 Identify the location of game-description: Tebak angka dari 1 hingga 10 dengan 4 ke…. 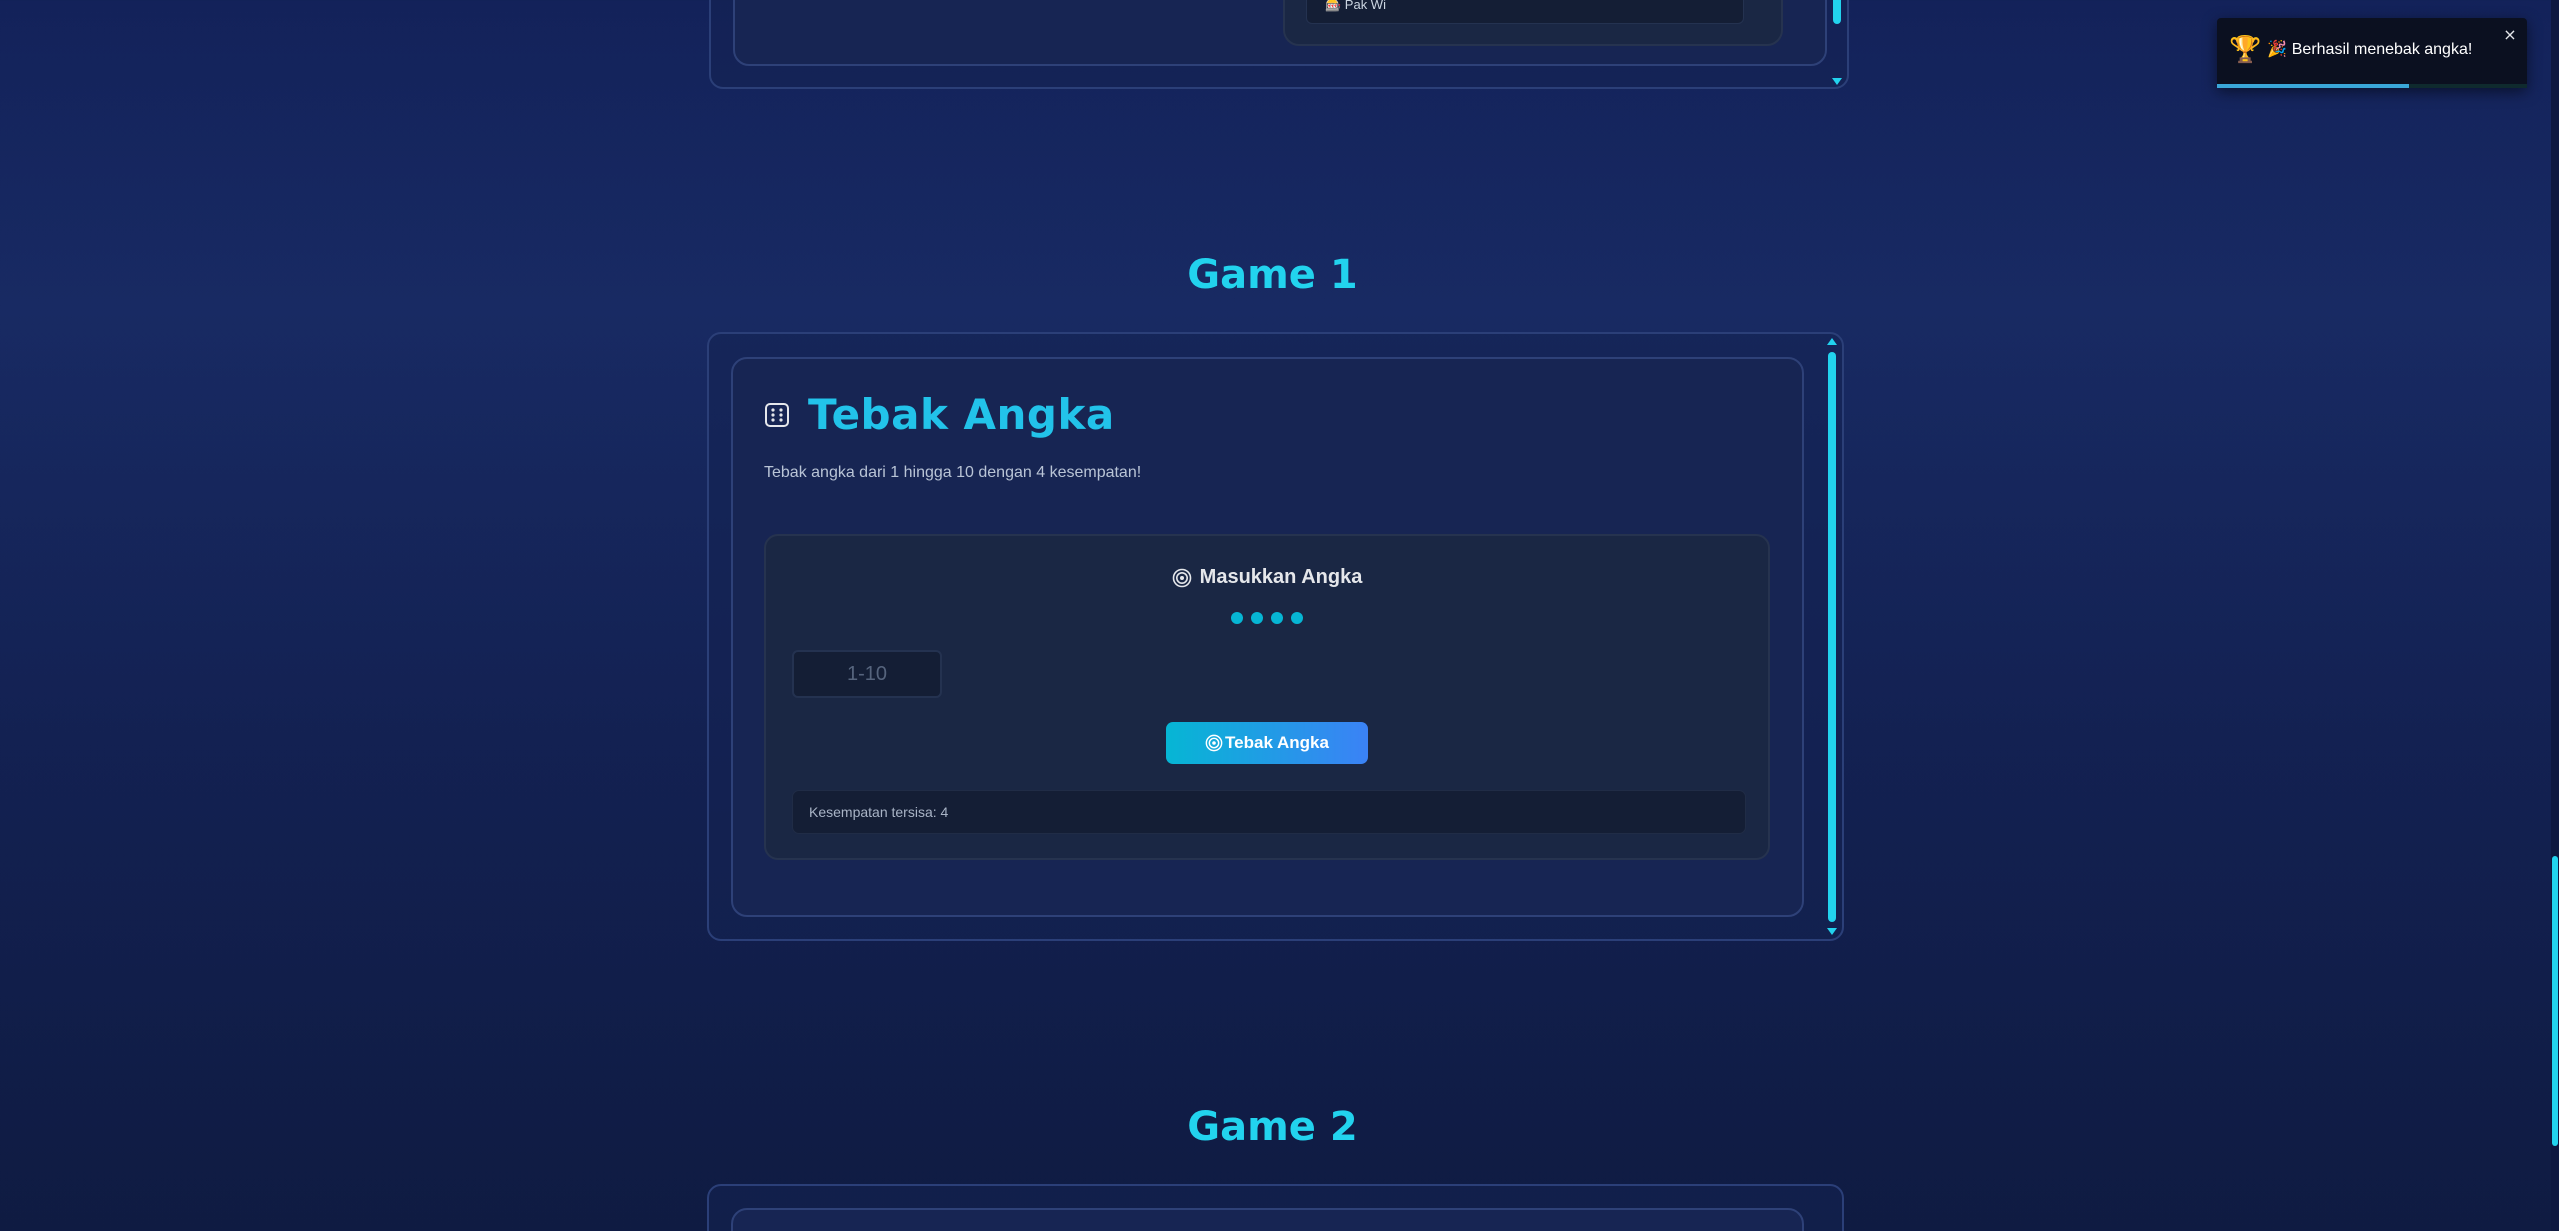
(953, 472).